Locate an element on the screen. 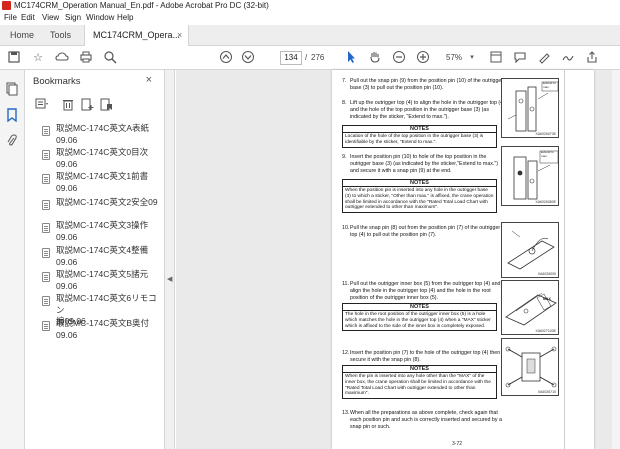  figure-outrigger-base: Extend to max. XA6026070E is located at coordinates (530, 108).